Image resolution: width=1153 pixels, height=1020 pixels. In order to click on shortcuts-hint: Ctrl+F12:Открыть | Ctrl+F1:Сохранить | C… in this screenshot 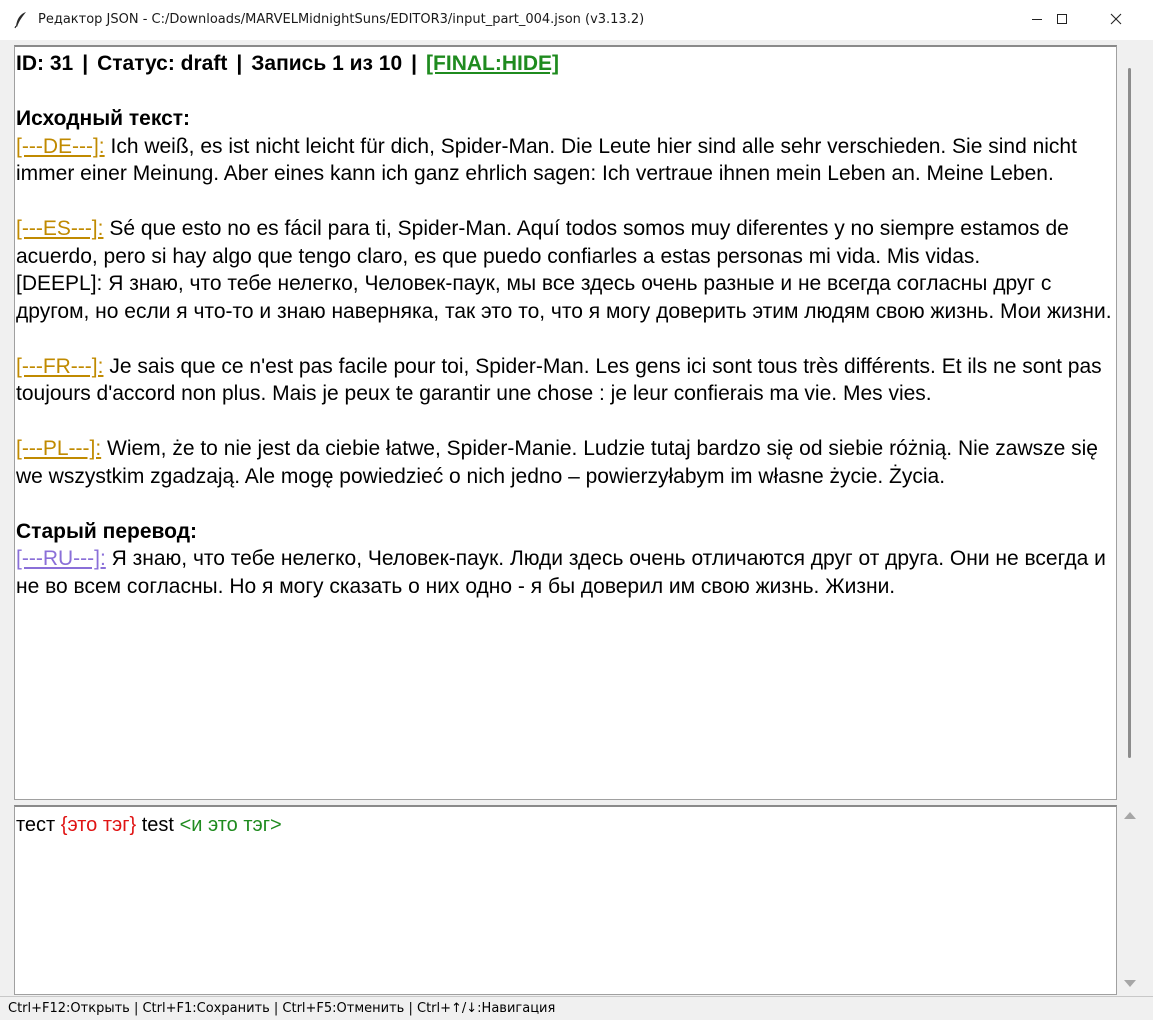, I will do `click(282, 1008)`.